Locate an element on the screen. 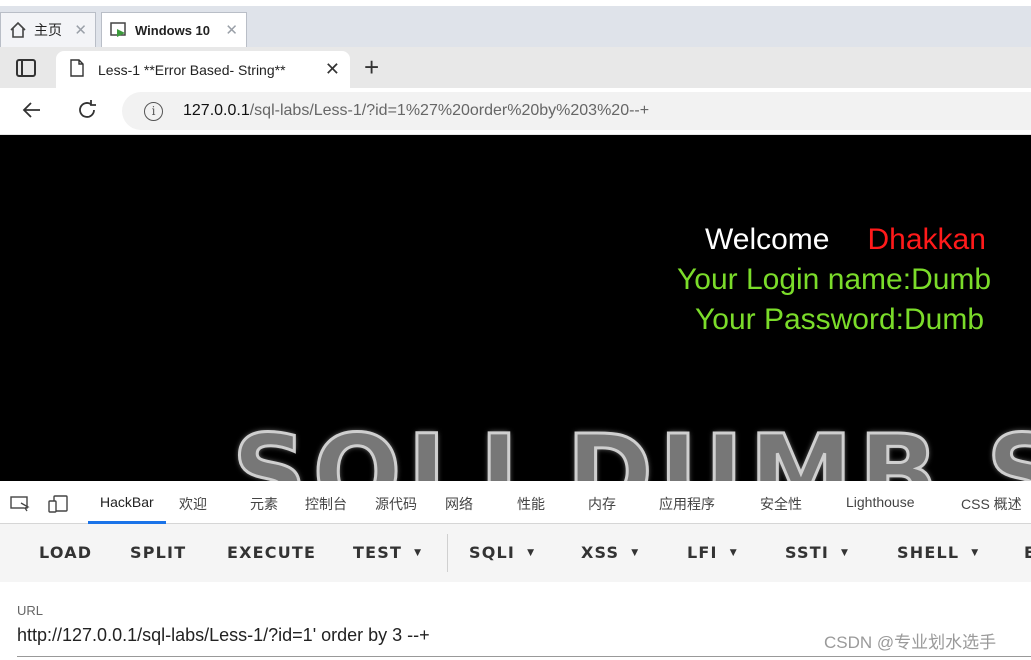  ssti-label: SSTI is located at coordinates (807, 552).